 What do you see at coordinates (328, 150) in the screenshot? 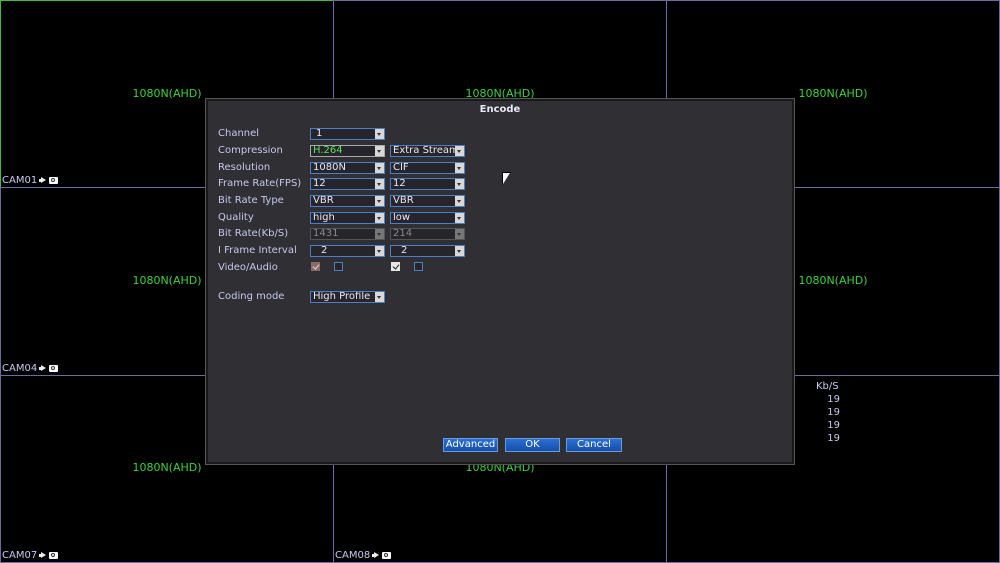
I see `select-value: H.264` at bounding box center [328, 150].